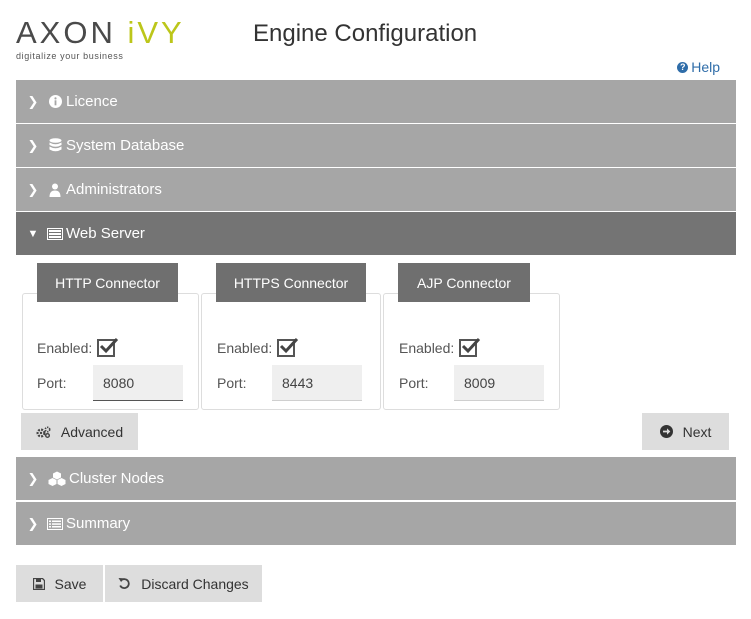 This screenshot has width=751, height=619. What do you see at coordinates (55, 190) in the screenshot?
I see `user-icon` at bounding box center [55, 190].